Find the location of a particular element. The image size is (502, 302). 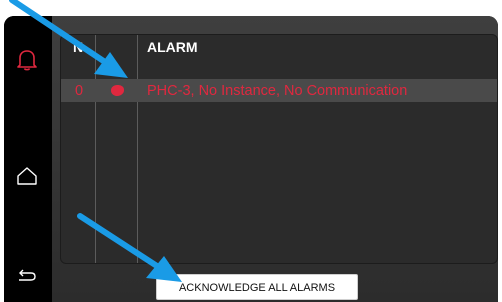

sidebar-item-back is located at coordinates (27, 276).